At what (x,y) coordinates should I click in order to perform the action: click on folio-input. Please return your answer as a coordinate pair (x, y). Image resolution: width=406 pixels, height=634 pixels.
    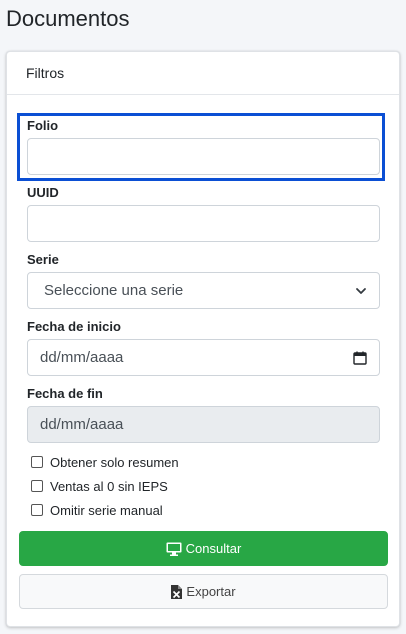
    Looking at the image, I should click on (203, 156).